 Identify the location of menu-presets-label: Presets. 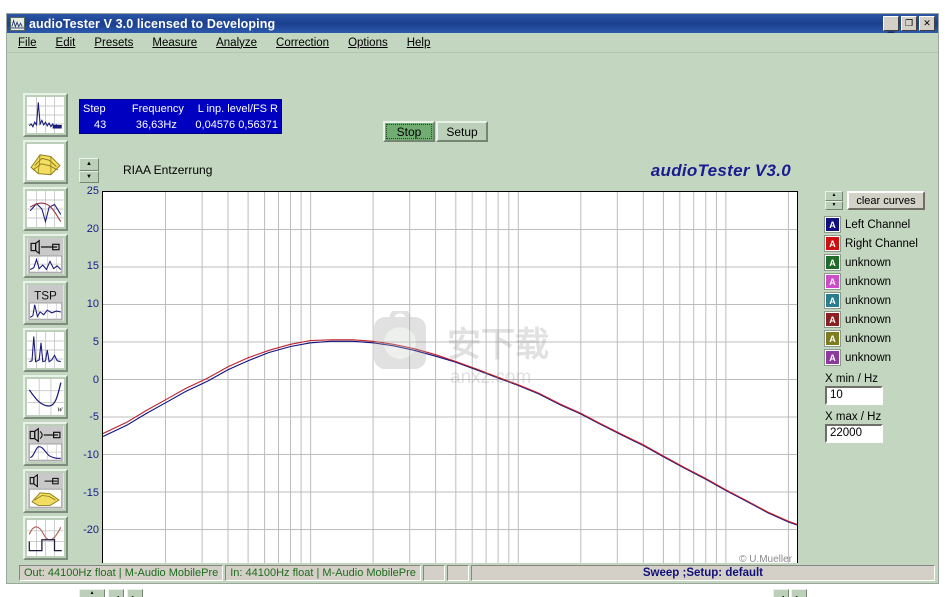
(114, 42).